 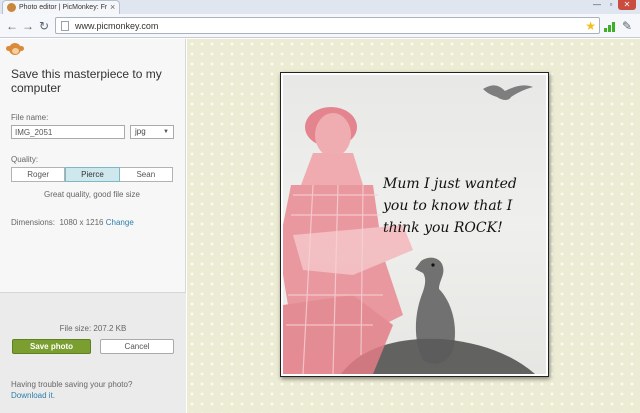 What do you see at coordinates (11, 7) in the screenshot?
I see `picmonkey-favicon-icon` at bounding box center [11, 7].